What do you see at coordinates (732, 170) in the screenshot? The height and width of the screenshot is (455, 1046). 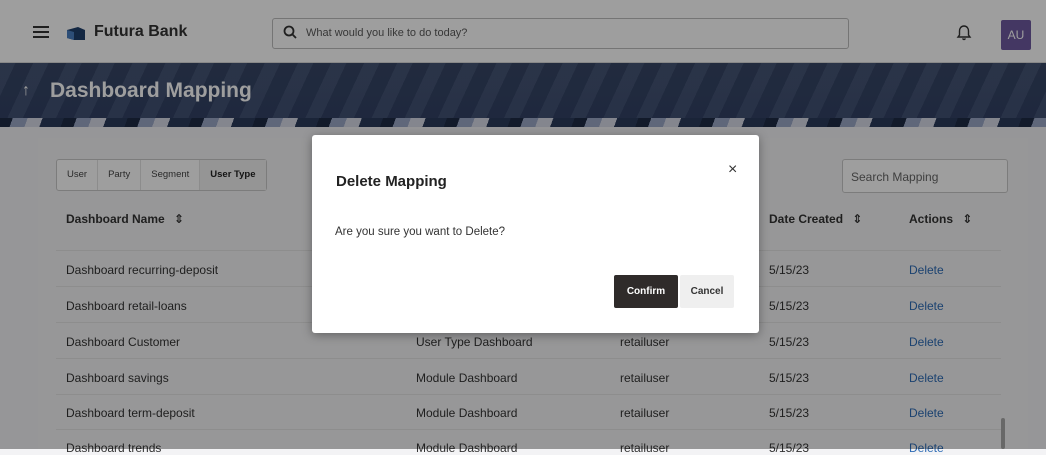 I see `close-icon: ×` at bounding box center [732, 170].